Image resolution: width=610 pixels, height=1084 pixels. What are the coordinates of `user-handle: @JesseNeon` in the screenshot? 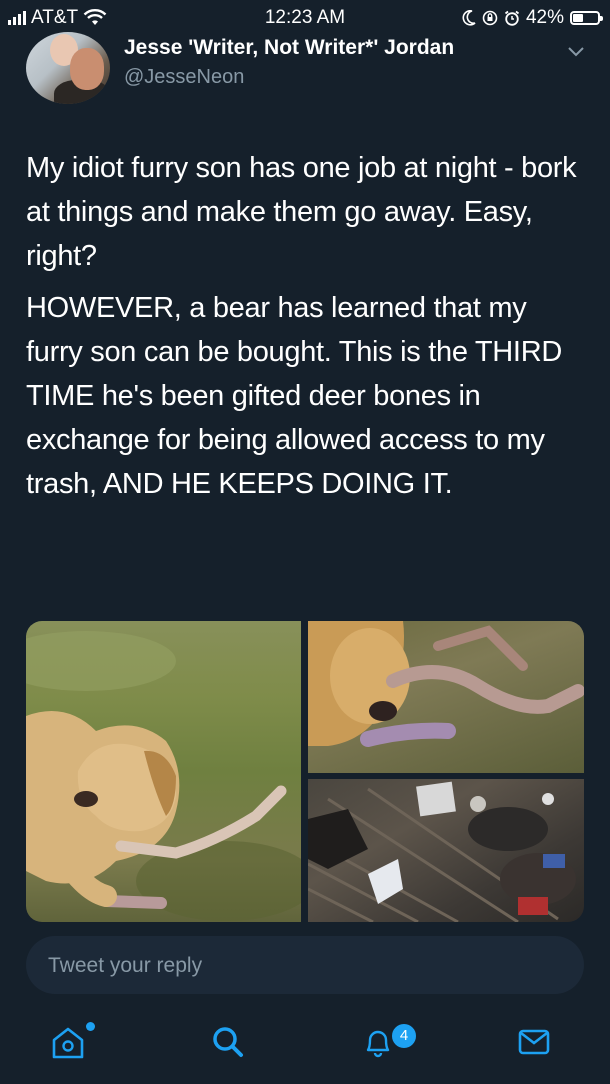 It's located at (184, 77).